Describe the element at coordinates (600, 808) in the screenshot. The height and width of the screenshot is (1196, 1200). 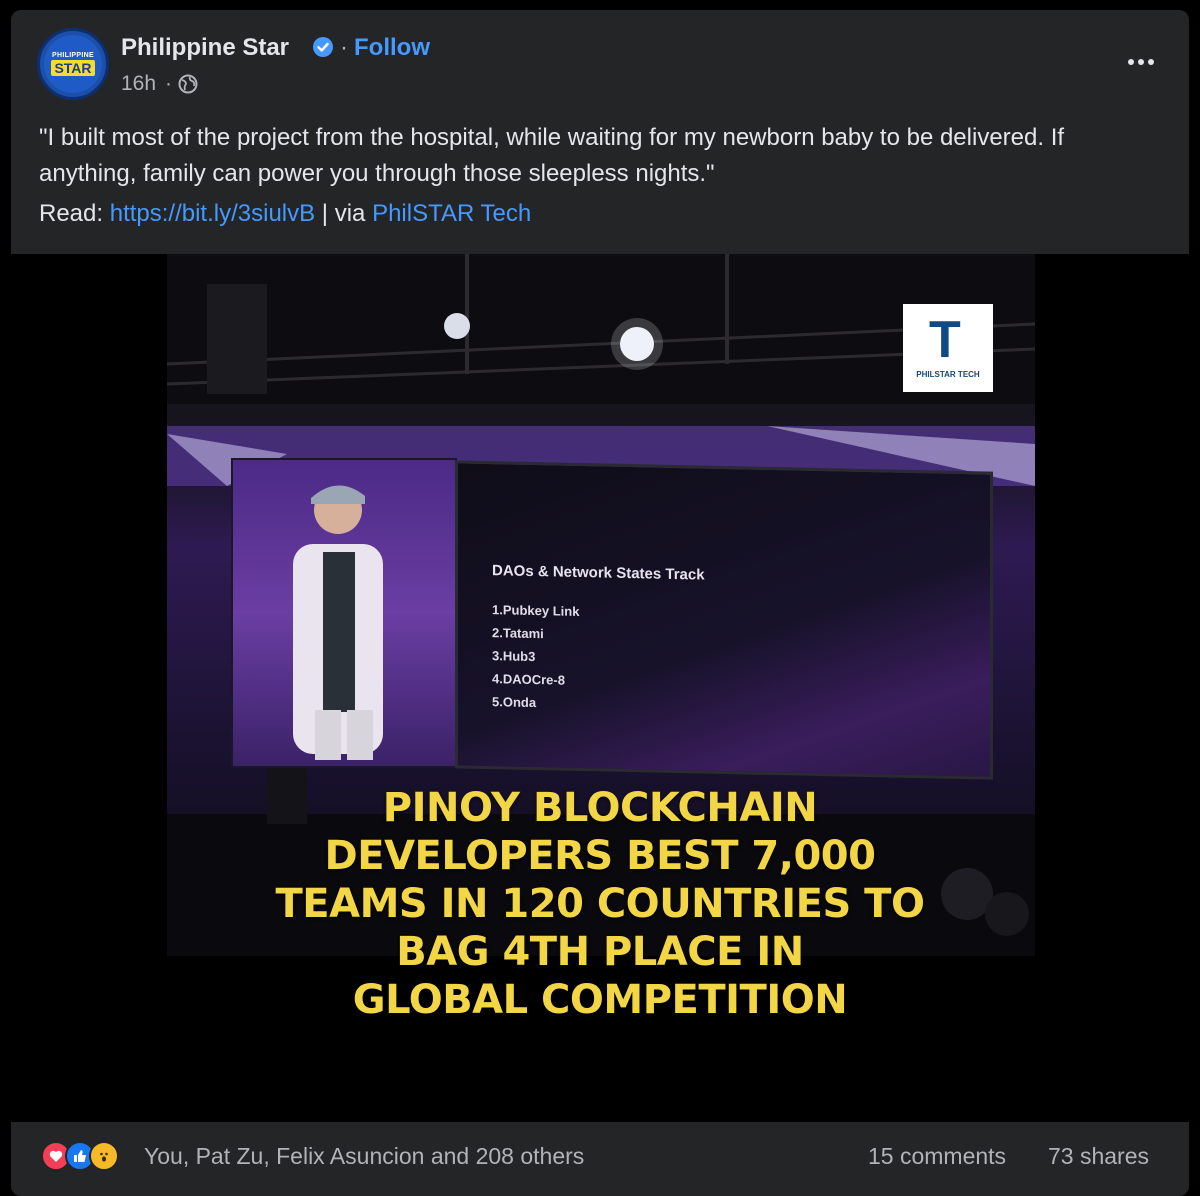
I see `headline-line: PINOY BLOCKCHAIN` at that location.